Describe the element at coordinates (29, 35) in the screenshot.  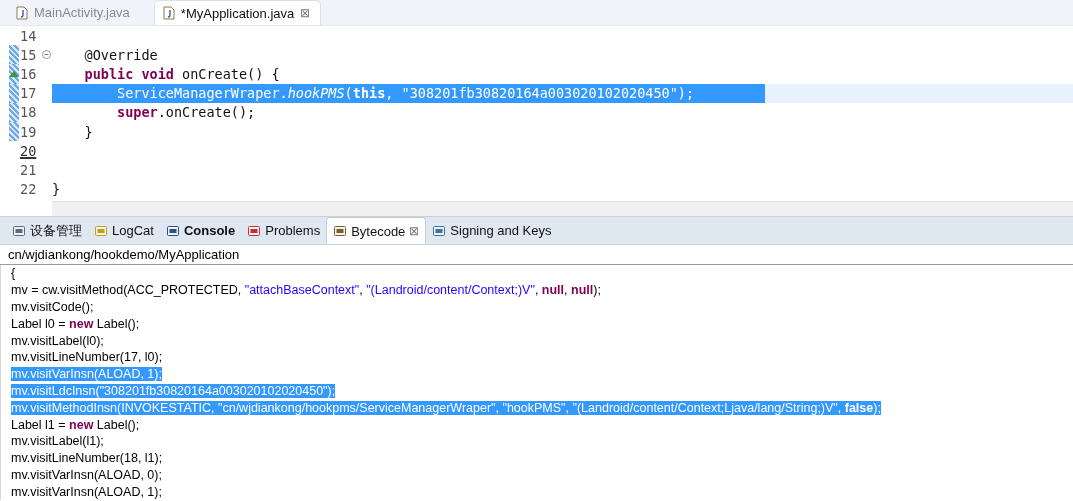
I see `line-number: 14` at that location.